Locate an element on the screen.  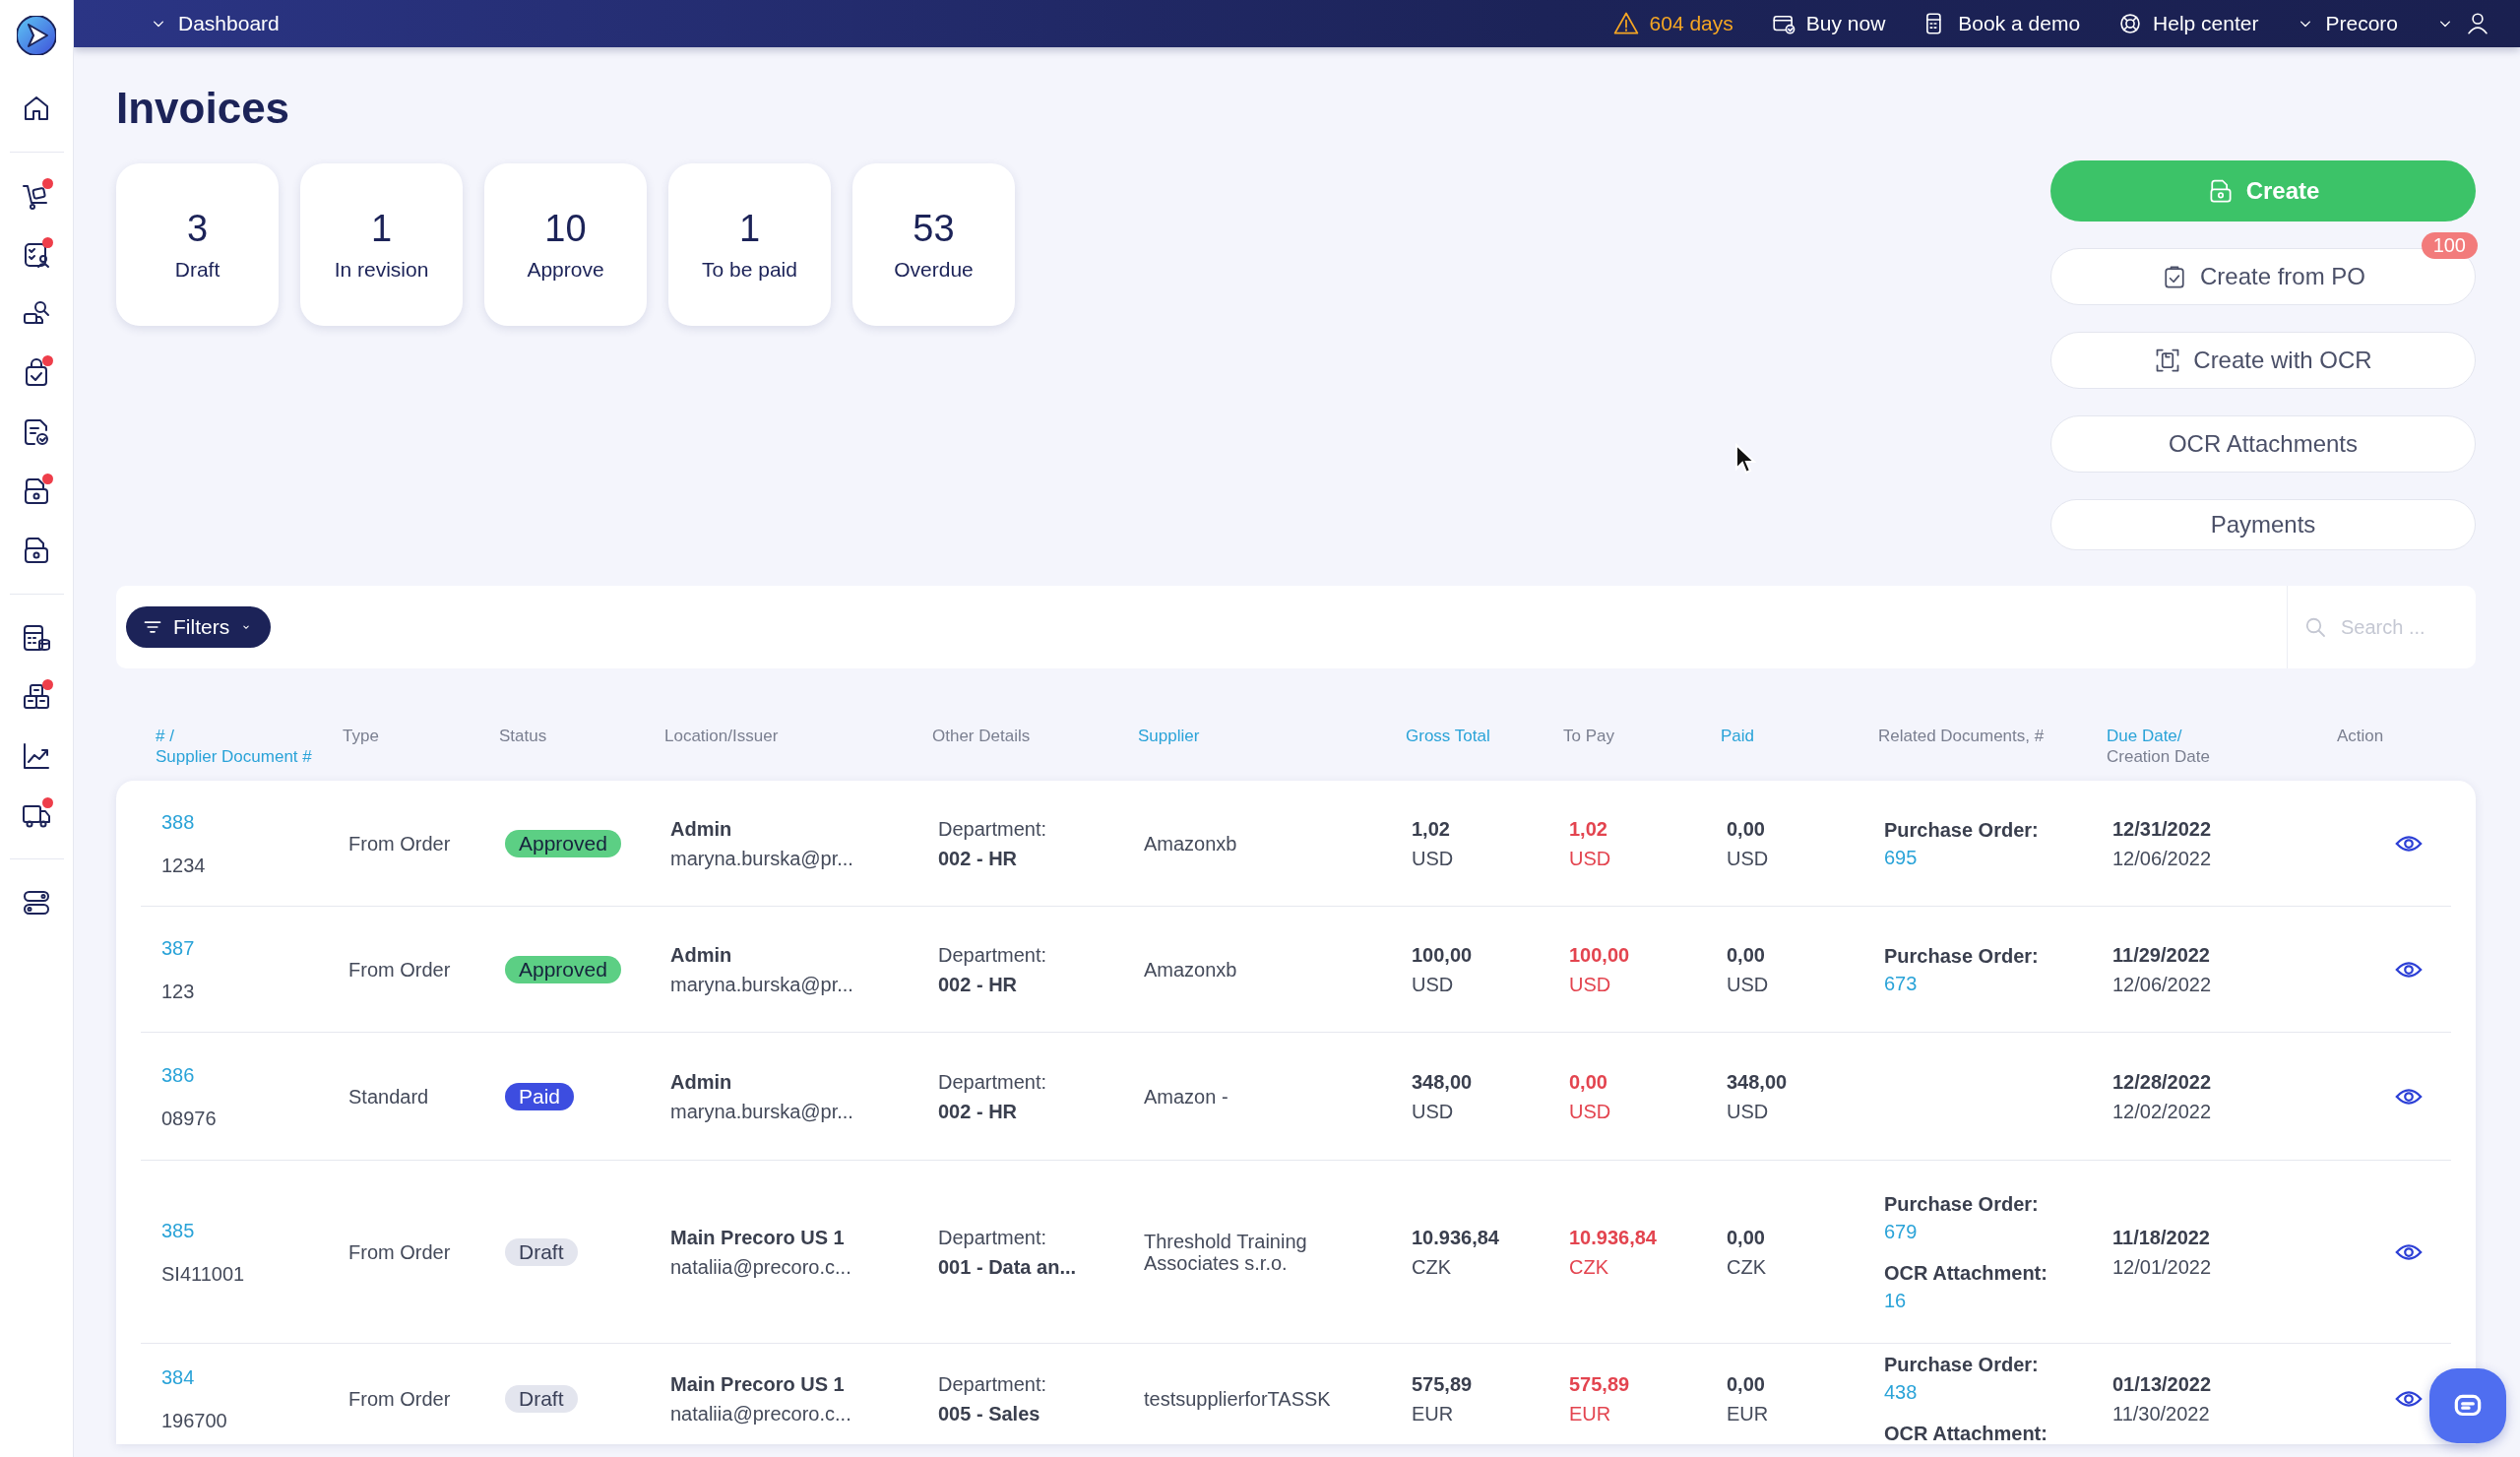
action-button: OCR Attachments is located at coordinates (2263, 444).